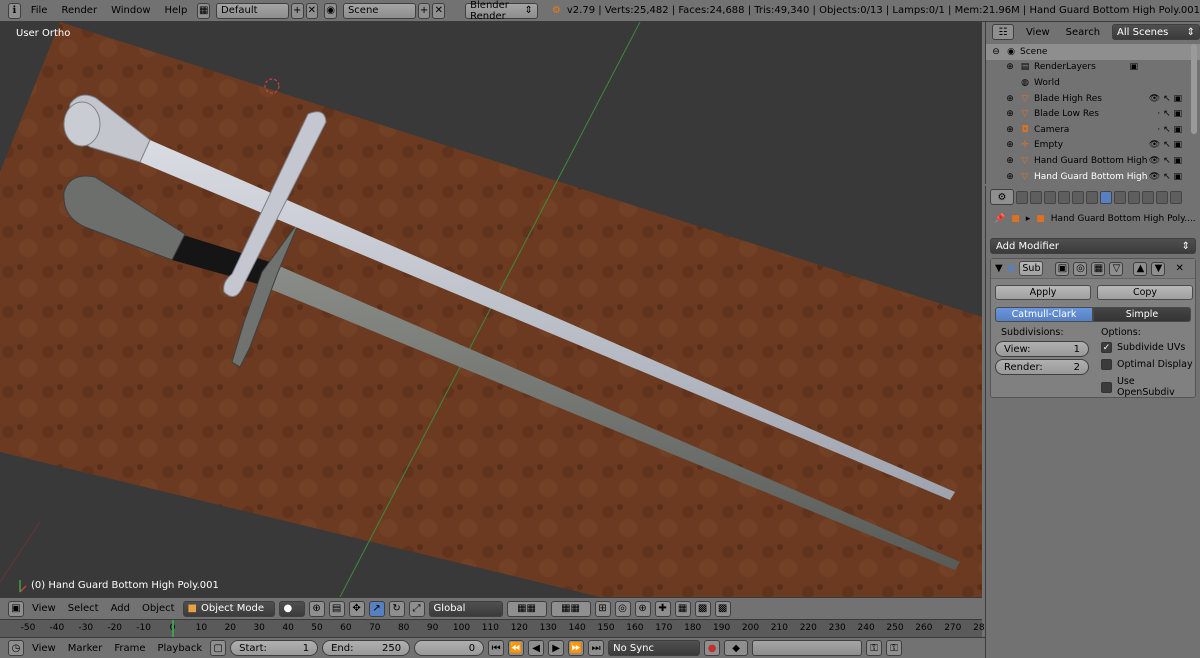  Describe the element at coordinates (130, 10) in the screenshot. I see `menu-window: Window` at that location.